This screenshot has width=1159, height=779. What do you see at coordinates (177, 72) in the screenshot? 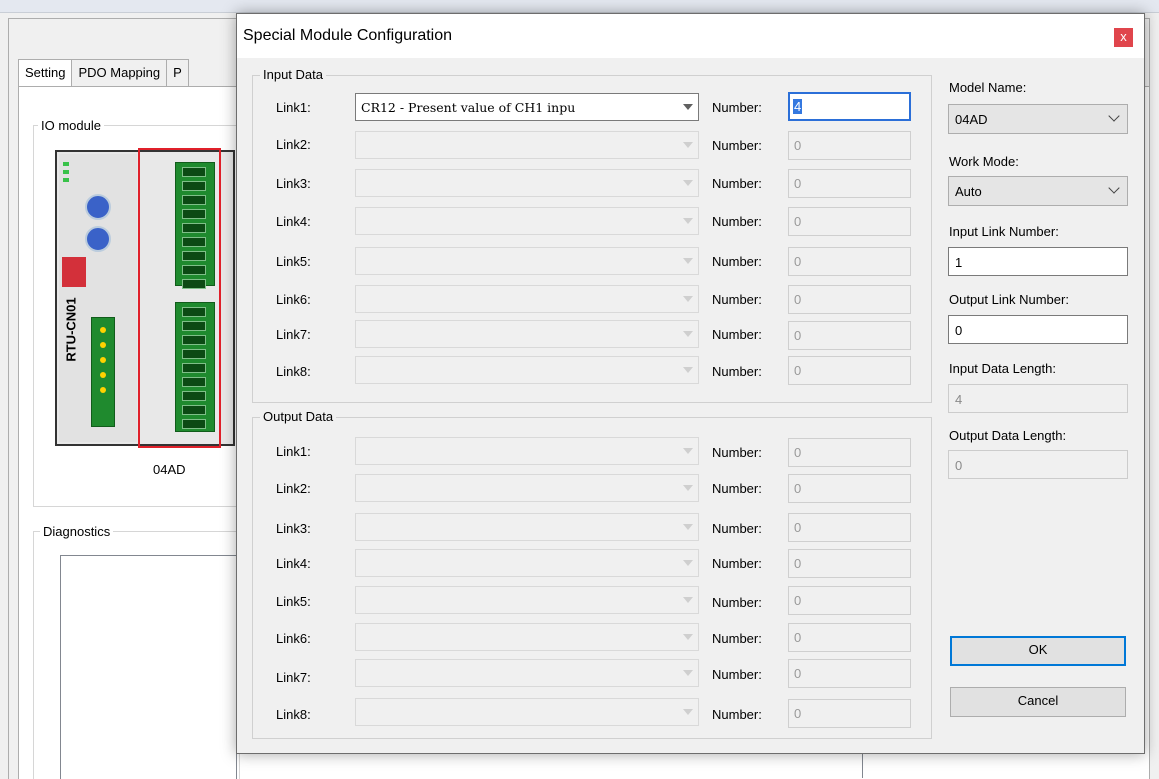
I see `tab-partial: P` at bounding box center [177, 72].